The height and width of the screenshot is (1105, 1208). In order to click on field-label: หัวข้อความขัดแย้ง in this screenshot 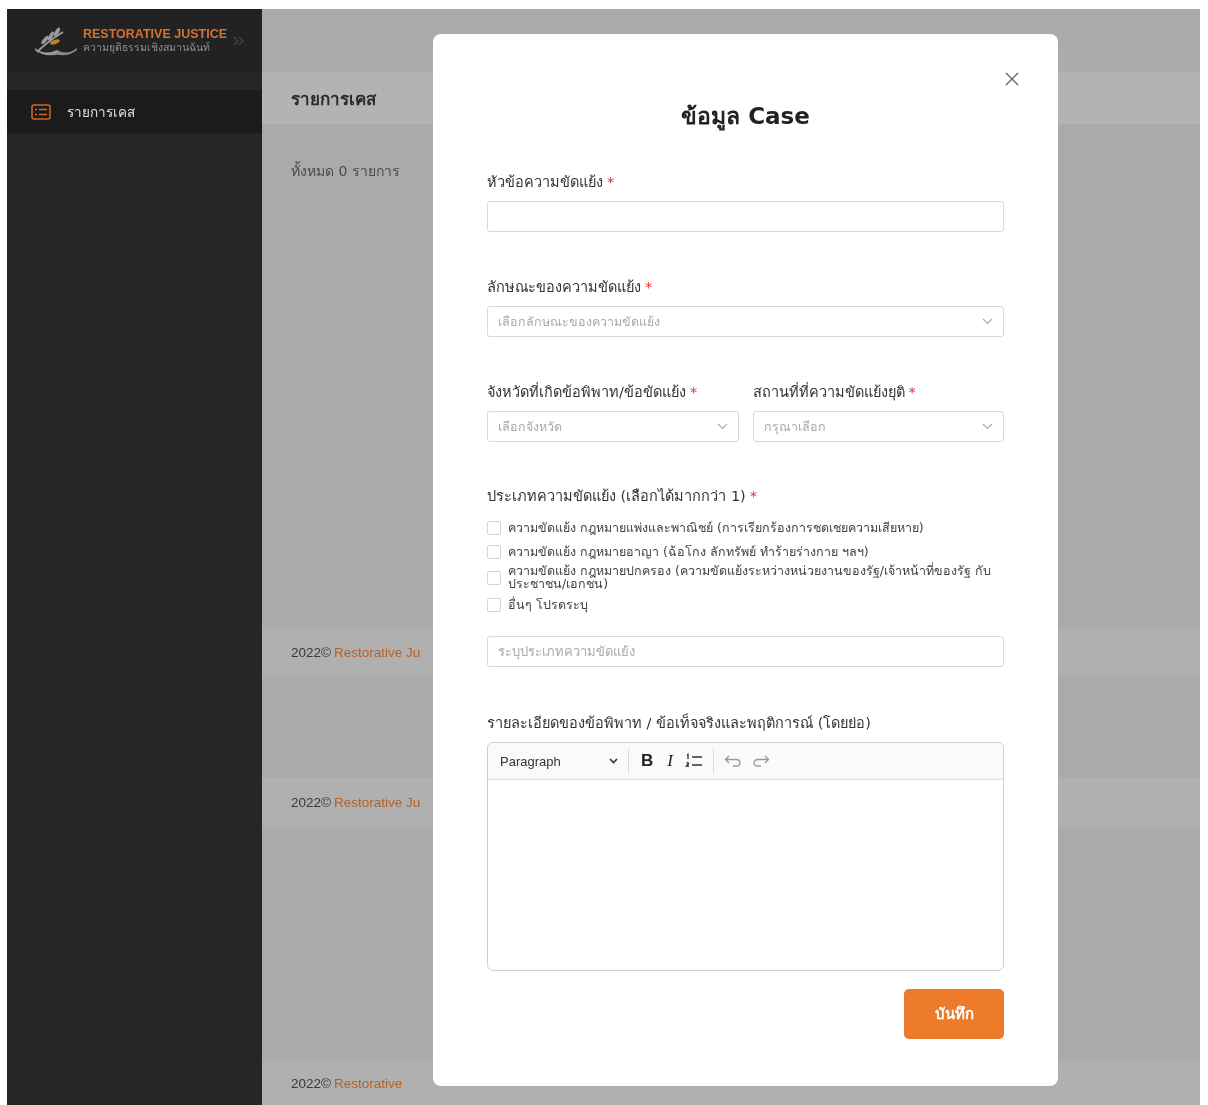, I will do `click(545, 182)`.